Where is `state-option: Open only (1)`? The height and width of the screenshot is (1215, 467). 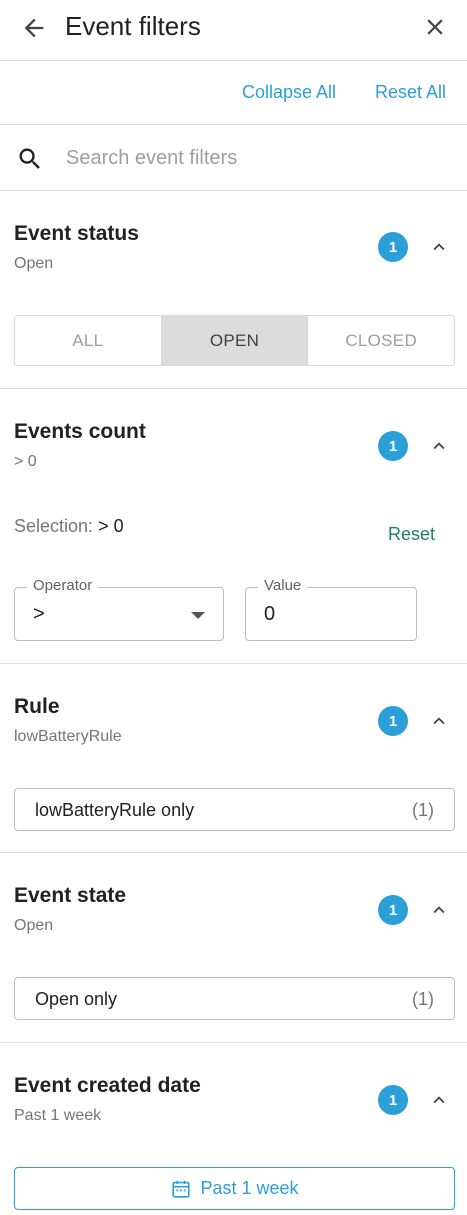
state-option: Open only (1) is located at coordinates (234, 998).